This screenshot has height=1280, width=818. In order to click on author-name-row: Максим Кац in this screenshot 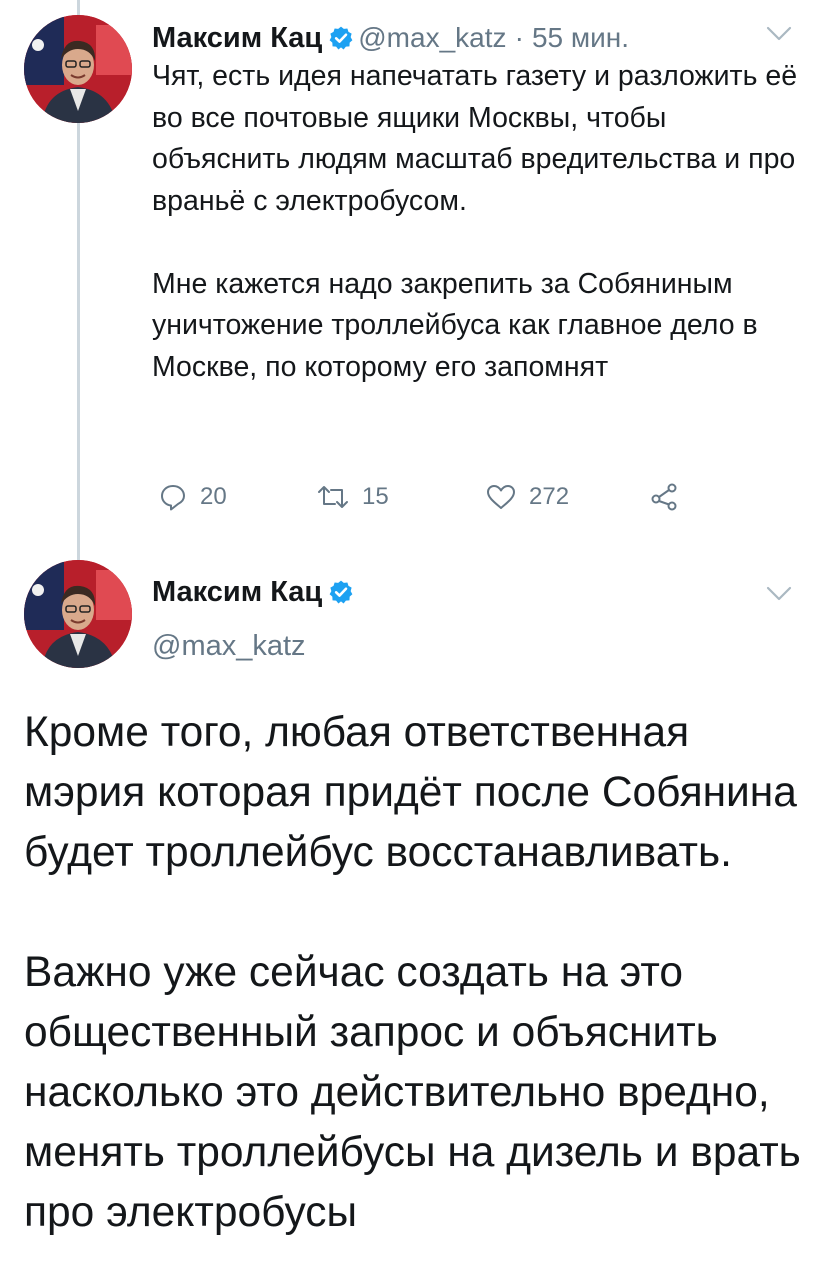, I will do `click(255, 592)`.